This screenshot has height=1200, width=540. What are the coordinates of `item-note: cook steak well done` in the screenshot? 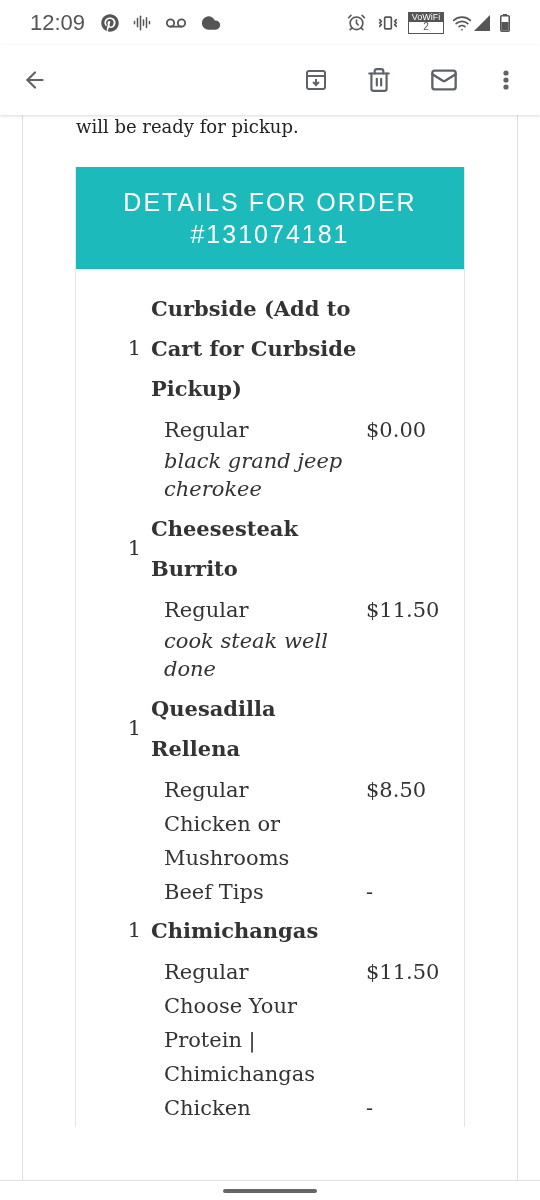 It's located at (246, 655).